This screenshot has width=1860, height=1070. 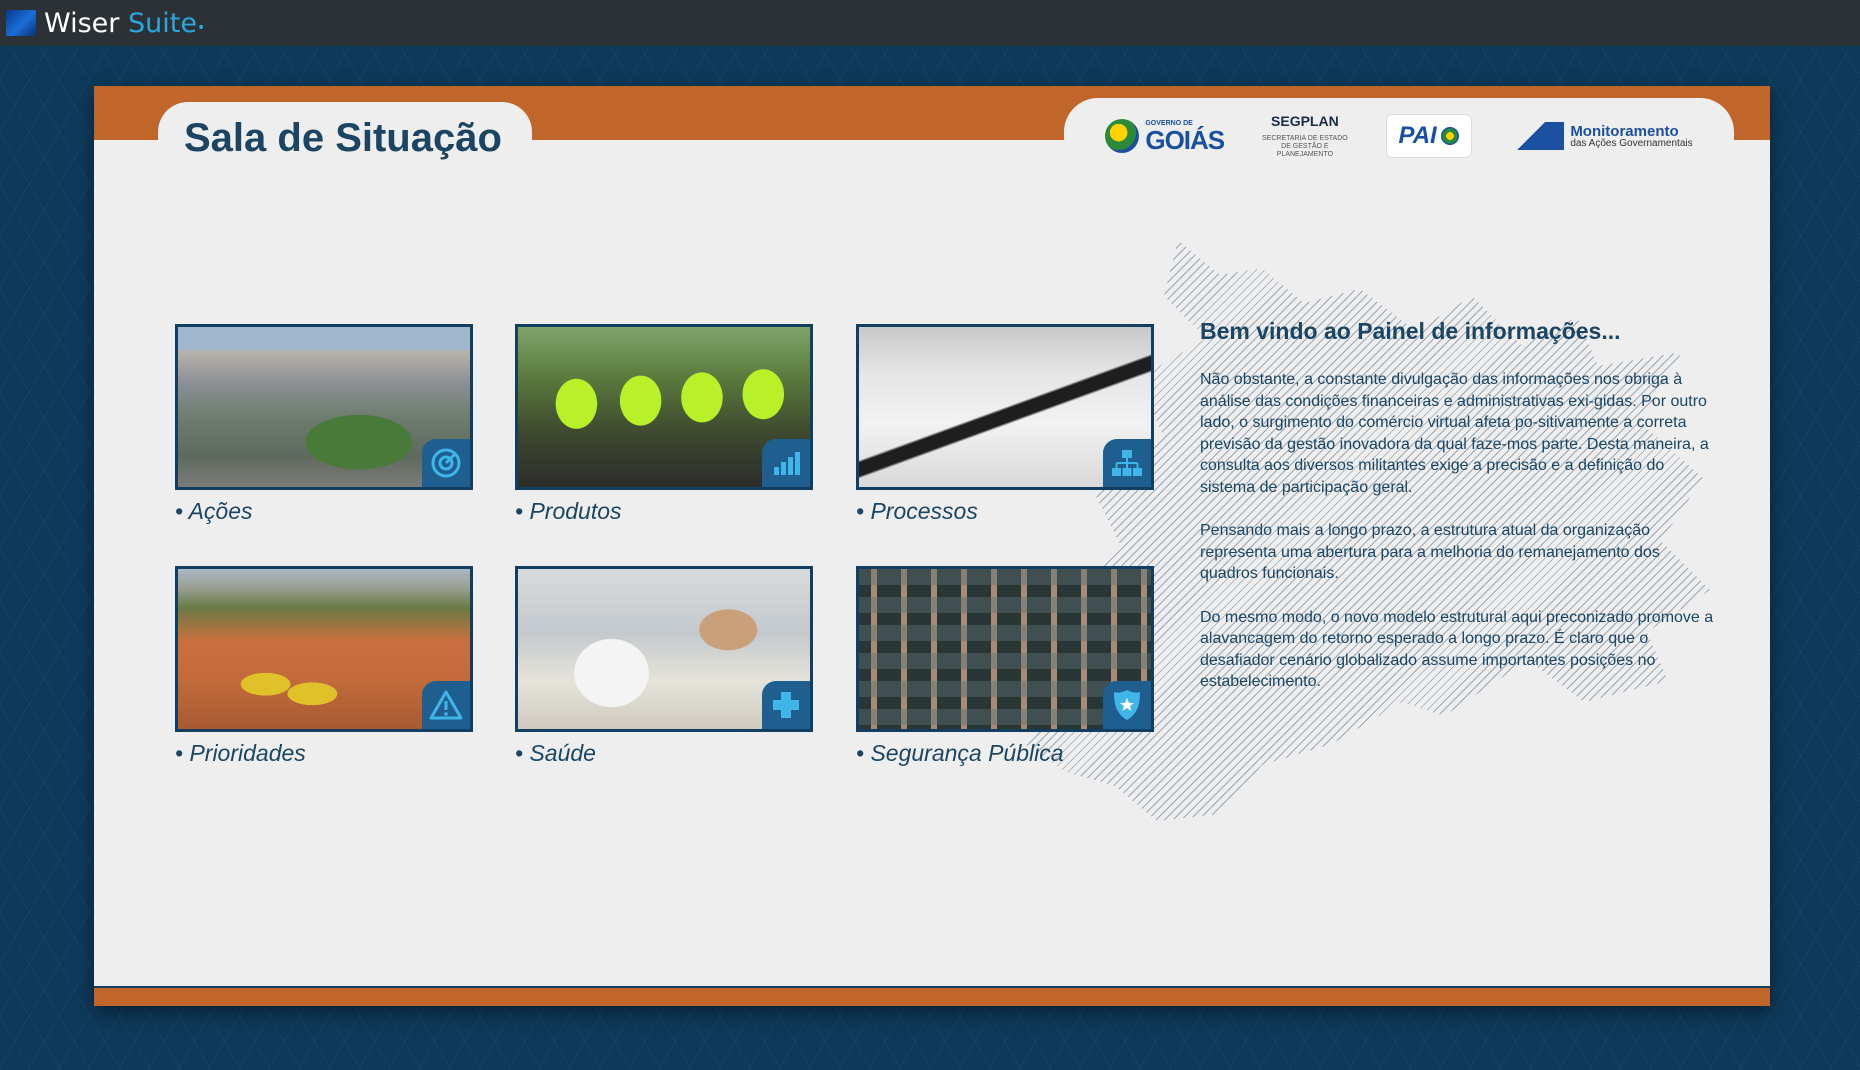 What do you see at coordinates (1127, 705) in the screenshot?
I see `police-badge-icon` at bounding box center [1127, 705].